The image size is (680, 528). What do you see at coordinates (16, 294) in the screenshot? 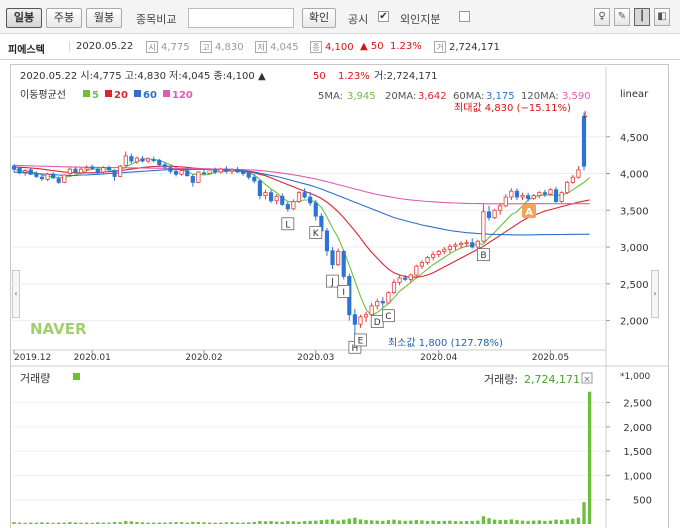
I see `left-scroll-handle: ‹` at bounding box center [16, 294].